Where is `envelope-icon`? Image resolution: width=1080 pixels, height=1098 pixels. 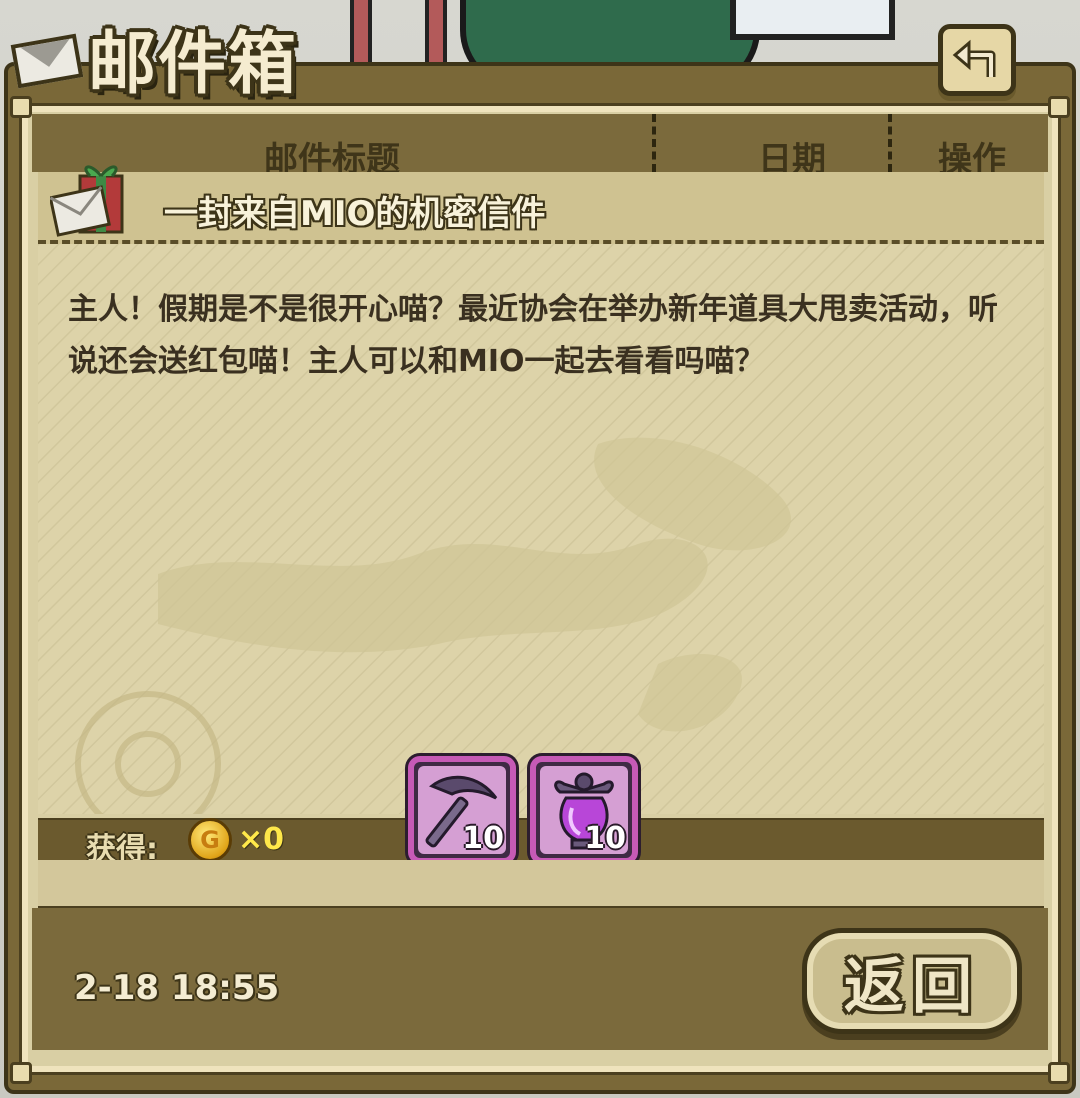 envelope-icon is located at coordinates (47, 59).